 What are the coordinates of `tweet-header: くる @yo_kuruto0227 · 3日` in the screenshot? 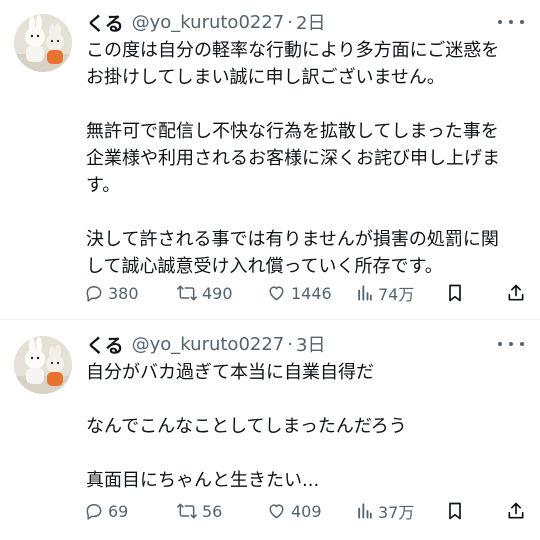 It's located at (307, 344).